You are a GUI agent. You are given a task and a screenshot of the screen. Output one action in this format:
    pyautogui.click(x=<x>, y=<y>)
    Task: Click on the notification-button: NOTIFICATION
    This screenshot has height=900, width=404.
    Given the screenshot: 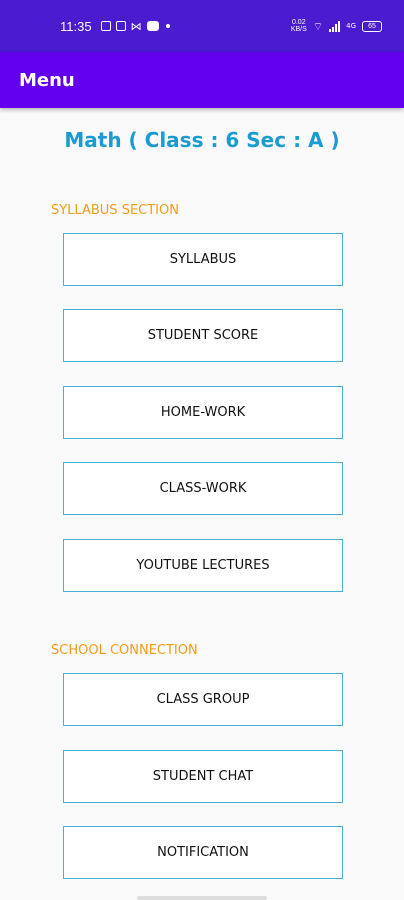 What is the action you would take?
    pyautogui.click(x=203, y=852)
    